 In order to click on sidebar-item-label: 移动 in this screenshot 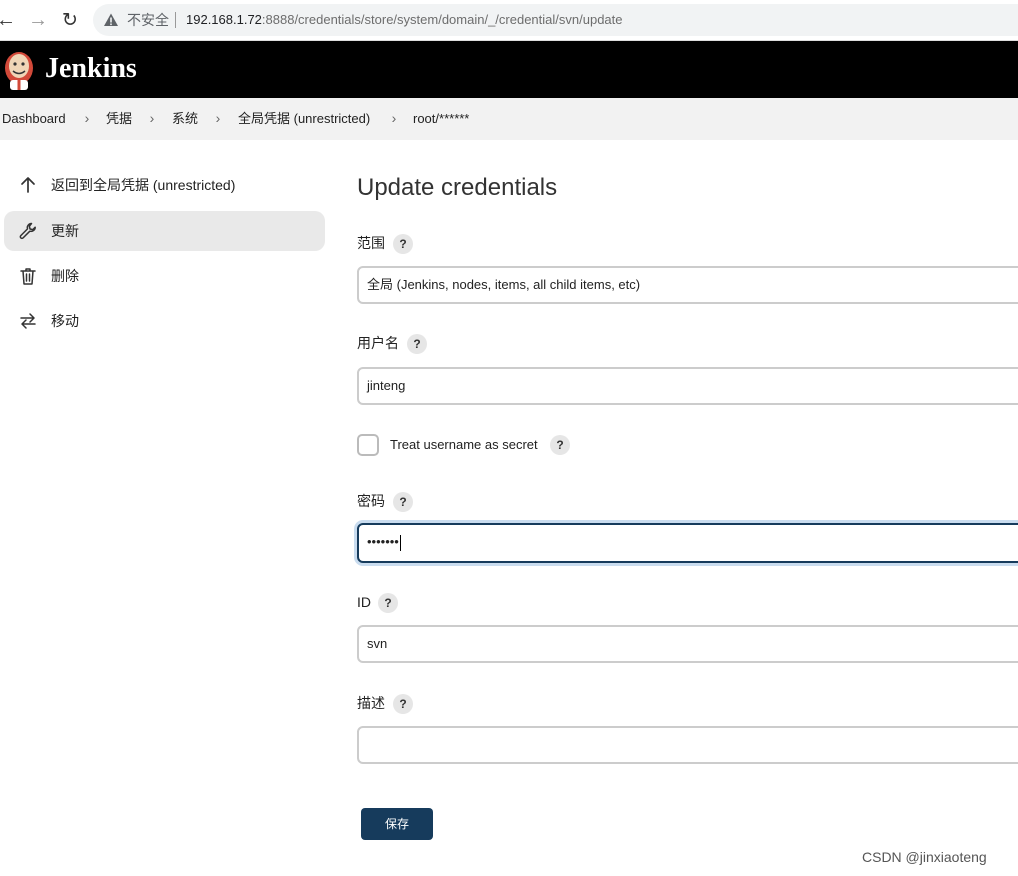, I will do `click(65, 321)`.